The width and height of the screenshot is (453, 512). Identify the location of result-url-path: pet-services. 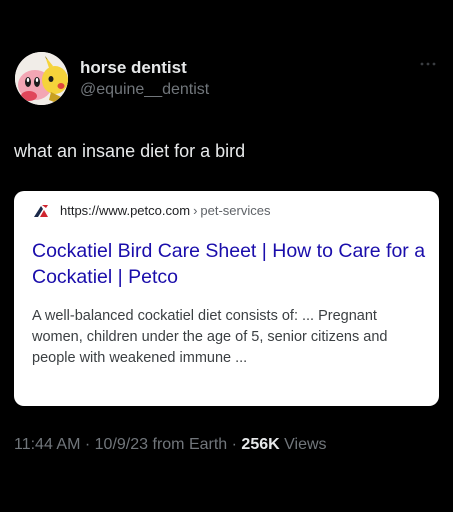
(235, 210).